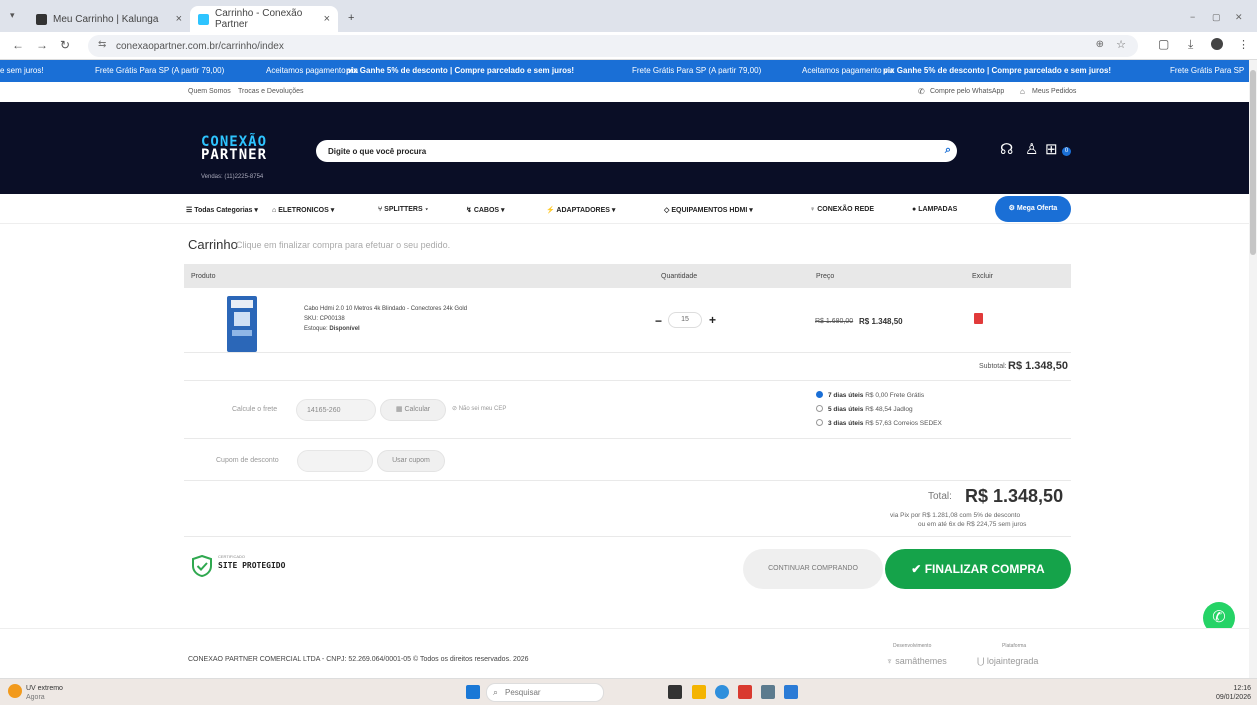  What do you see at coordinates (889, 409) in the screenshot?
I see `option-detail: R$ 48,54 Jadlog` at bounding box center [889, 409].